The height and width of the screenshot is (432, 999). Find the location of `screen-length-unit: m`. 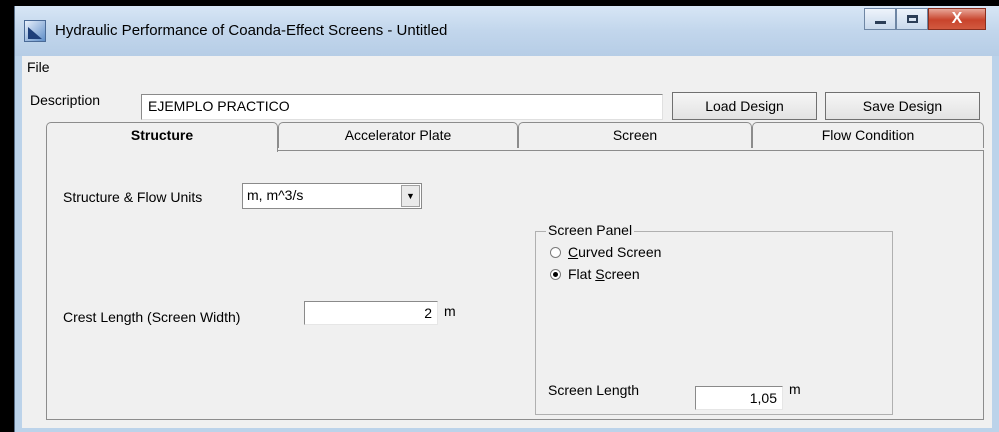

screen-length-unit: m is located at coordinates (795, 389).